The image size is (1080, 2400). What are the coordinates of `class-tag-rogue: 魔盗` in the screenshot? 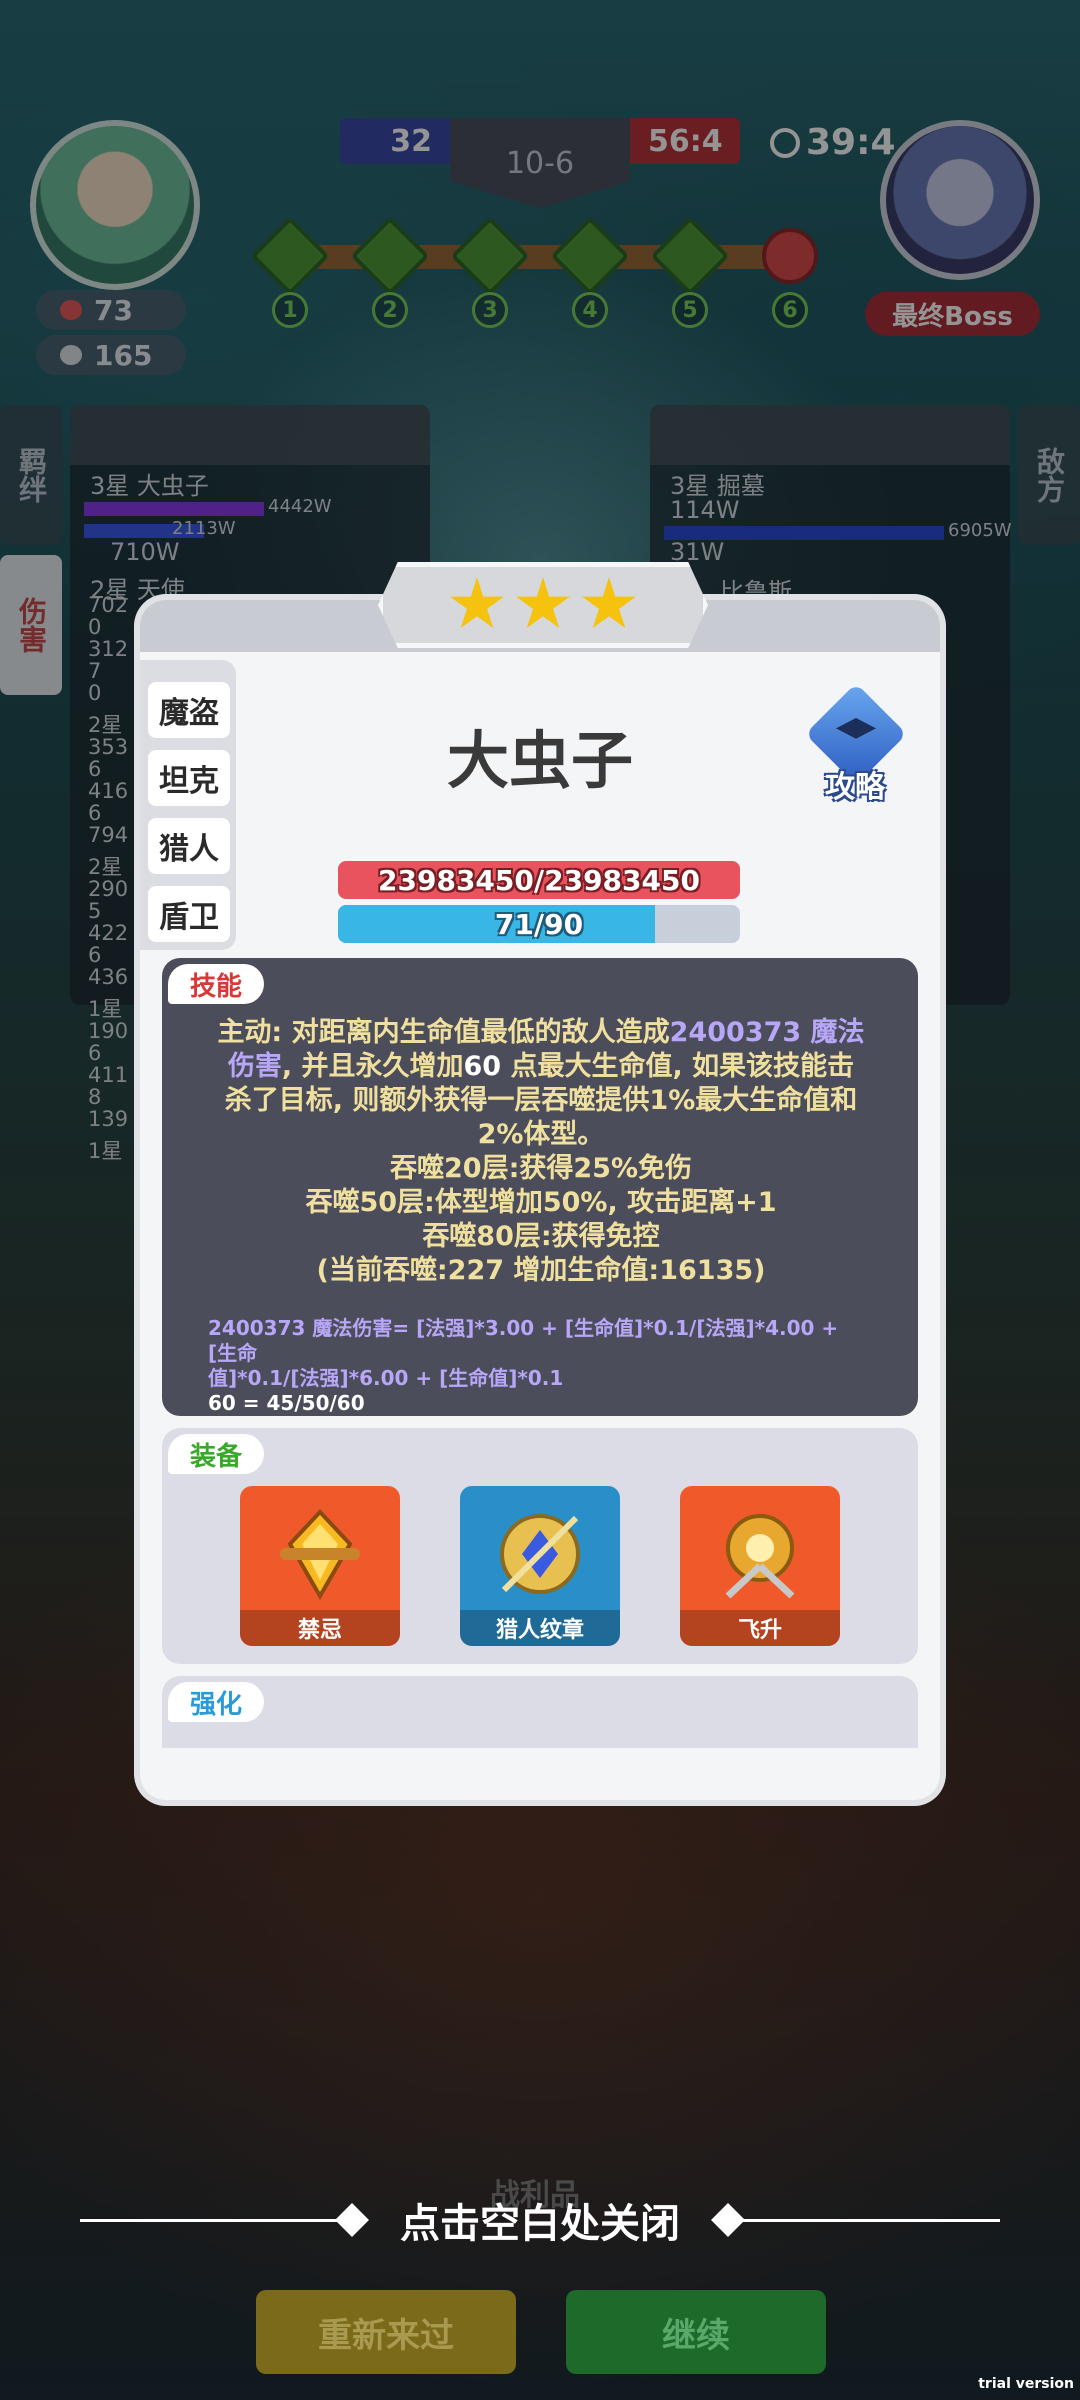 It's located at (189, 710).